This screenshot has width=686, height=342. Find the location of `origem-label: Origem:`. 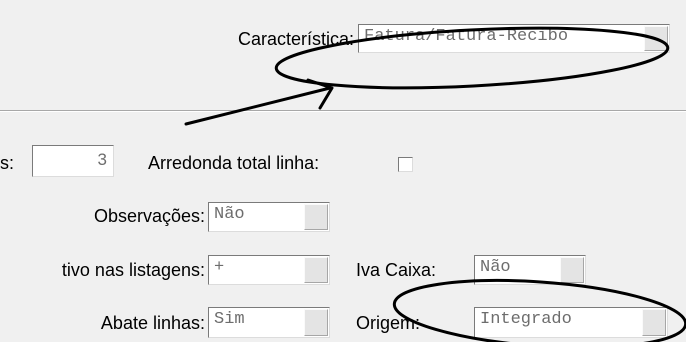

origem-label: Origem: is located at coordinates (388, 323).